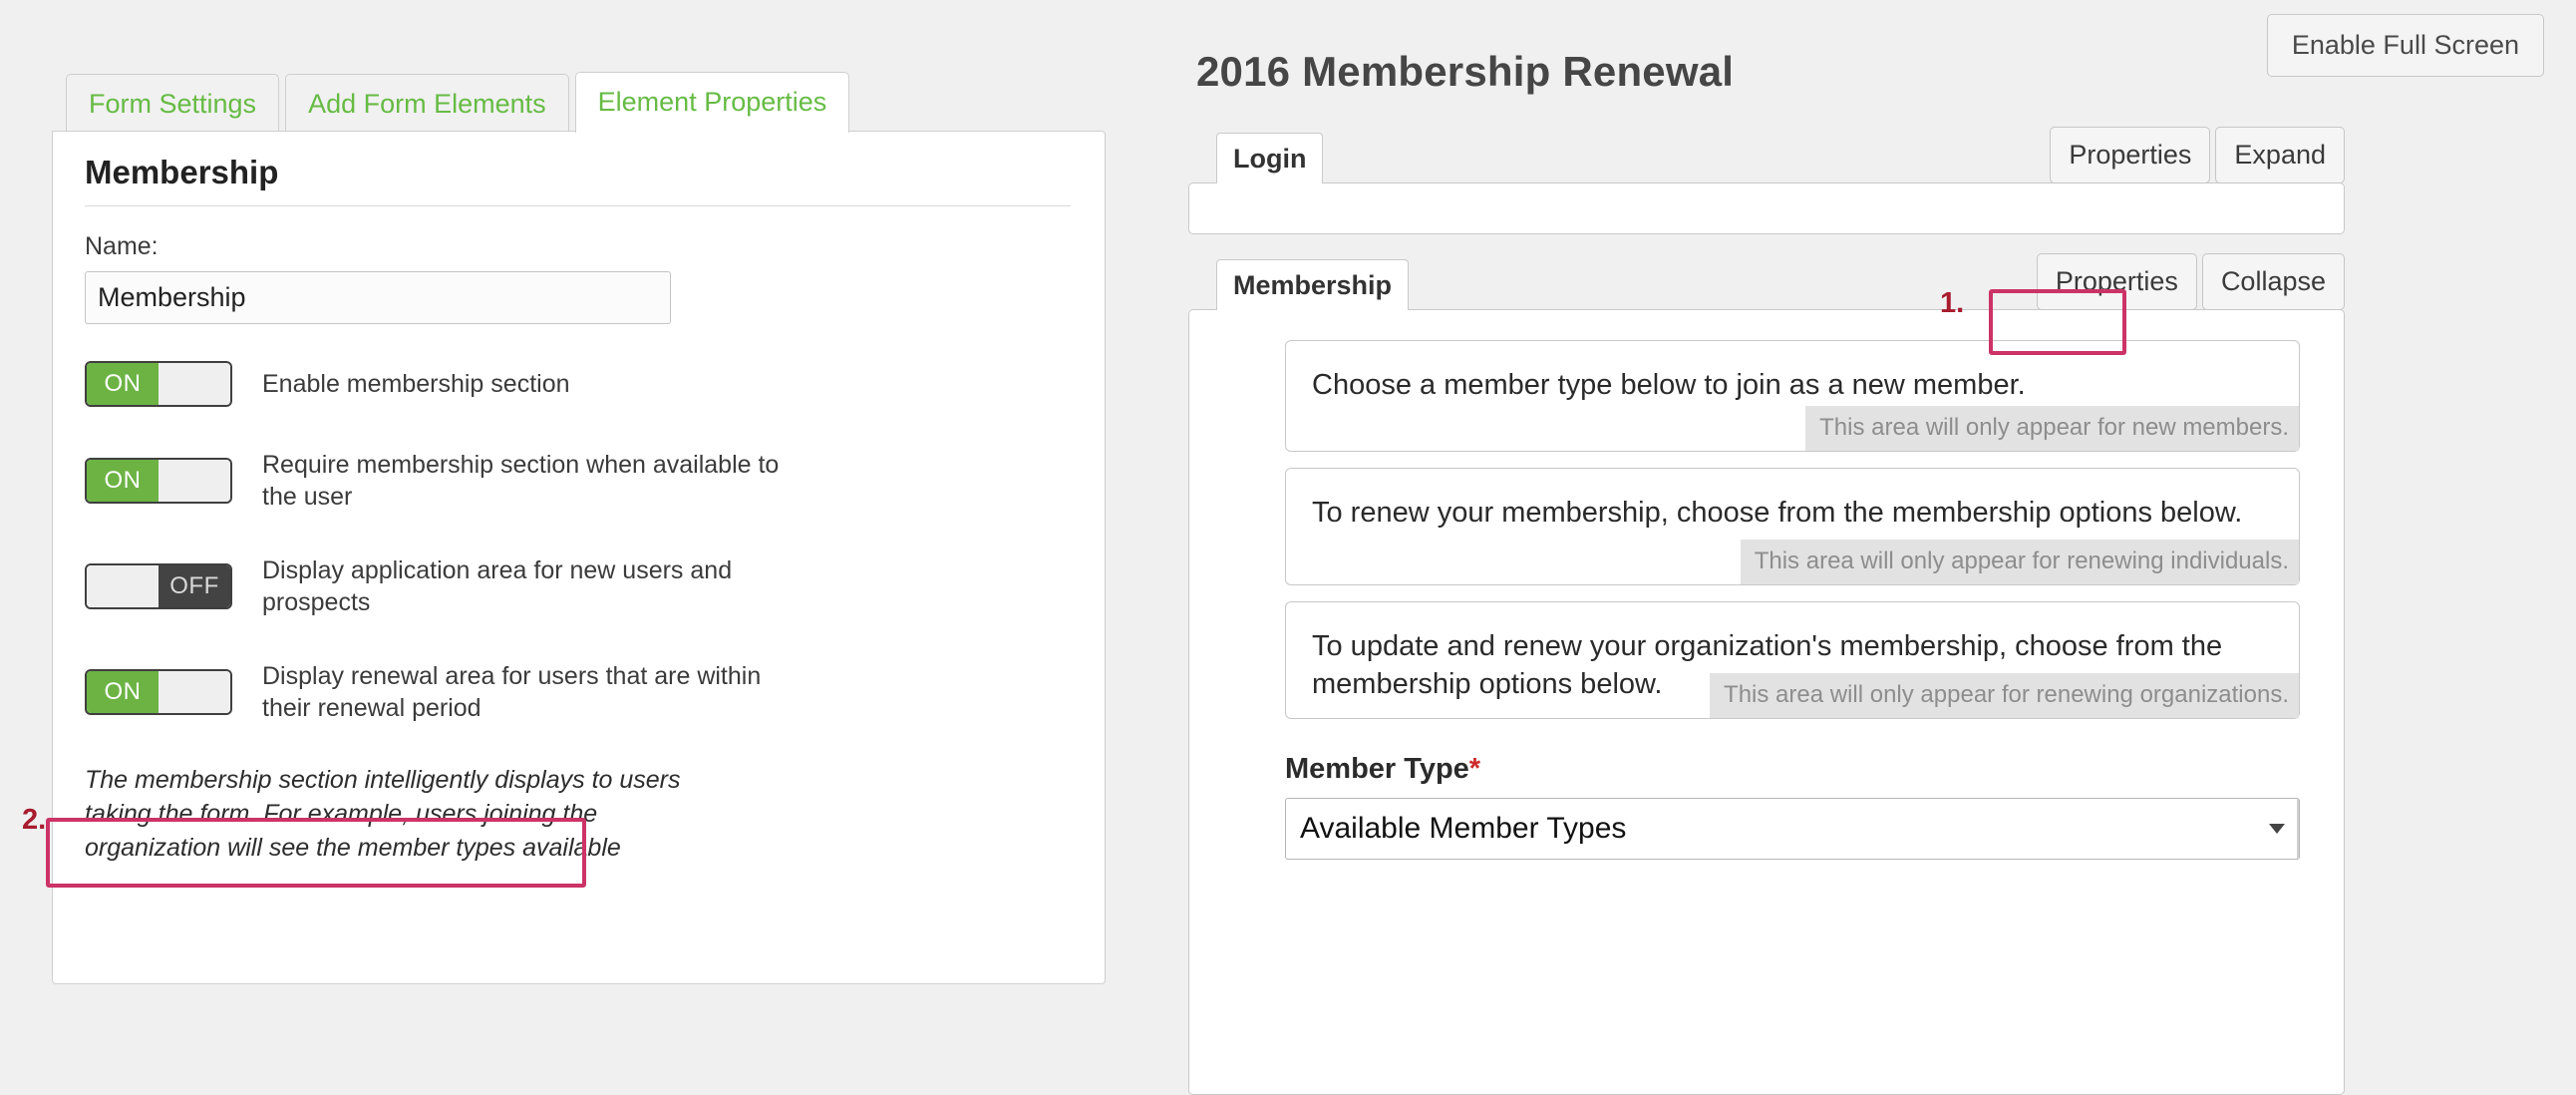 The width and height of the screenshot is (2576, 1095). I want to click on login-section-actions: Properties Expand, so click(2197, 155).